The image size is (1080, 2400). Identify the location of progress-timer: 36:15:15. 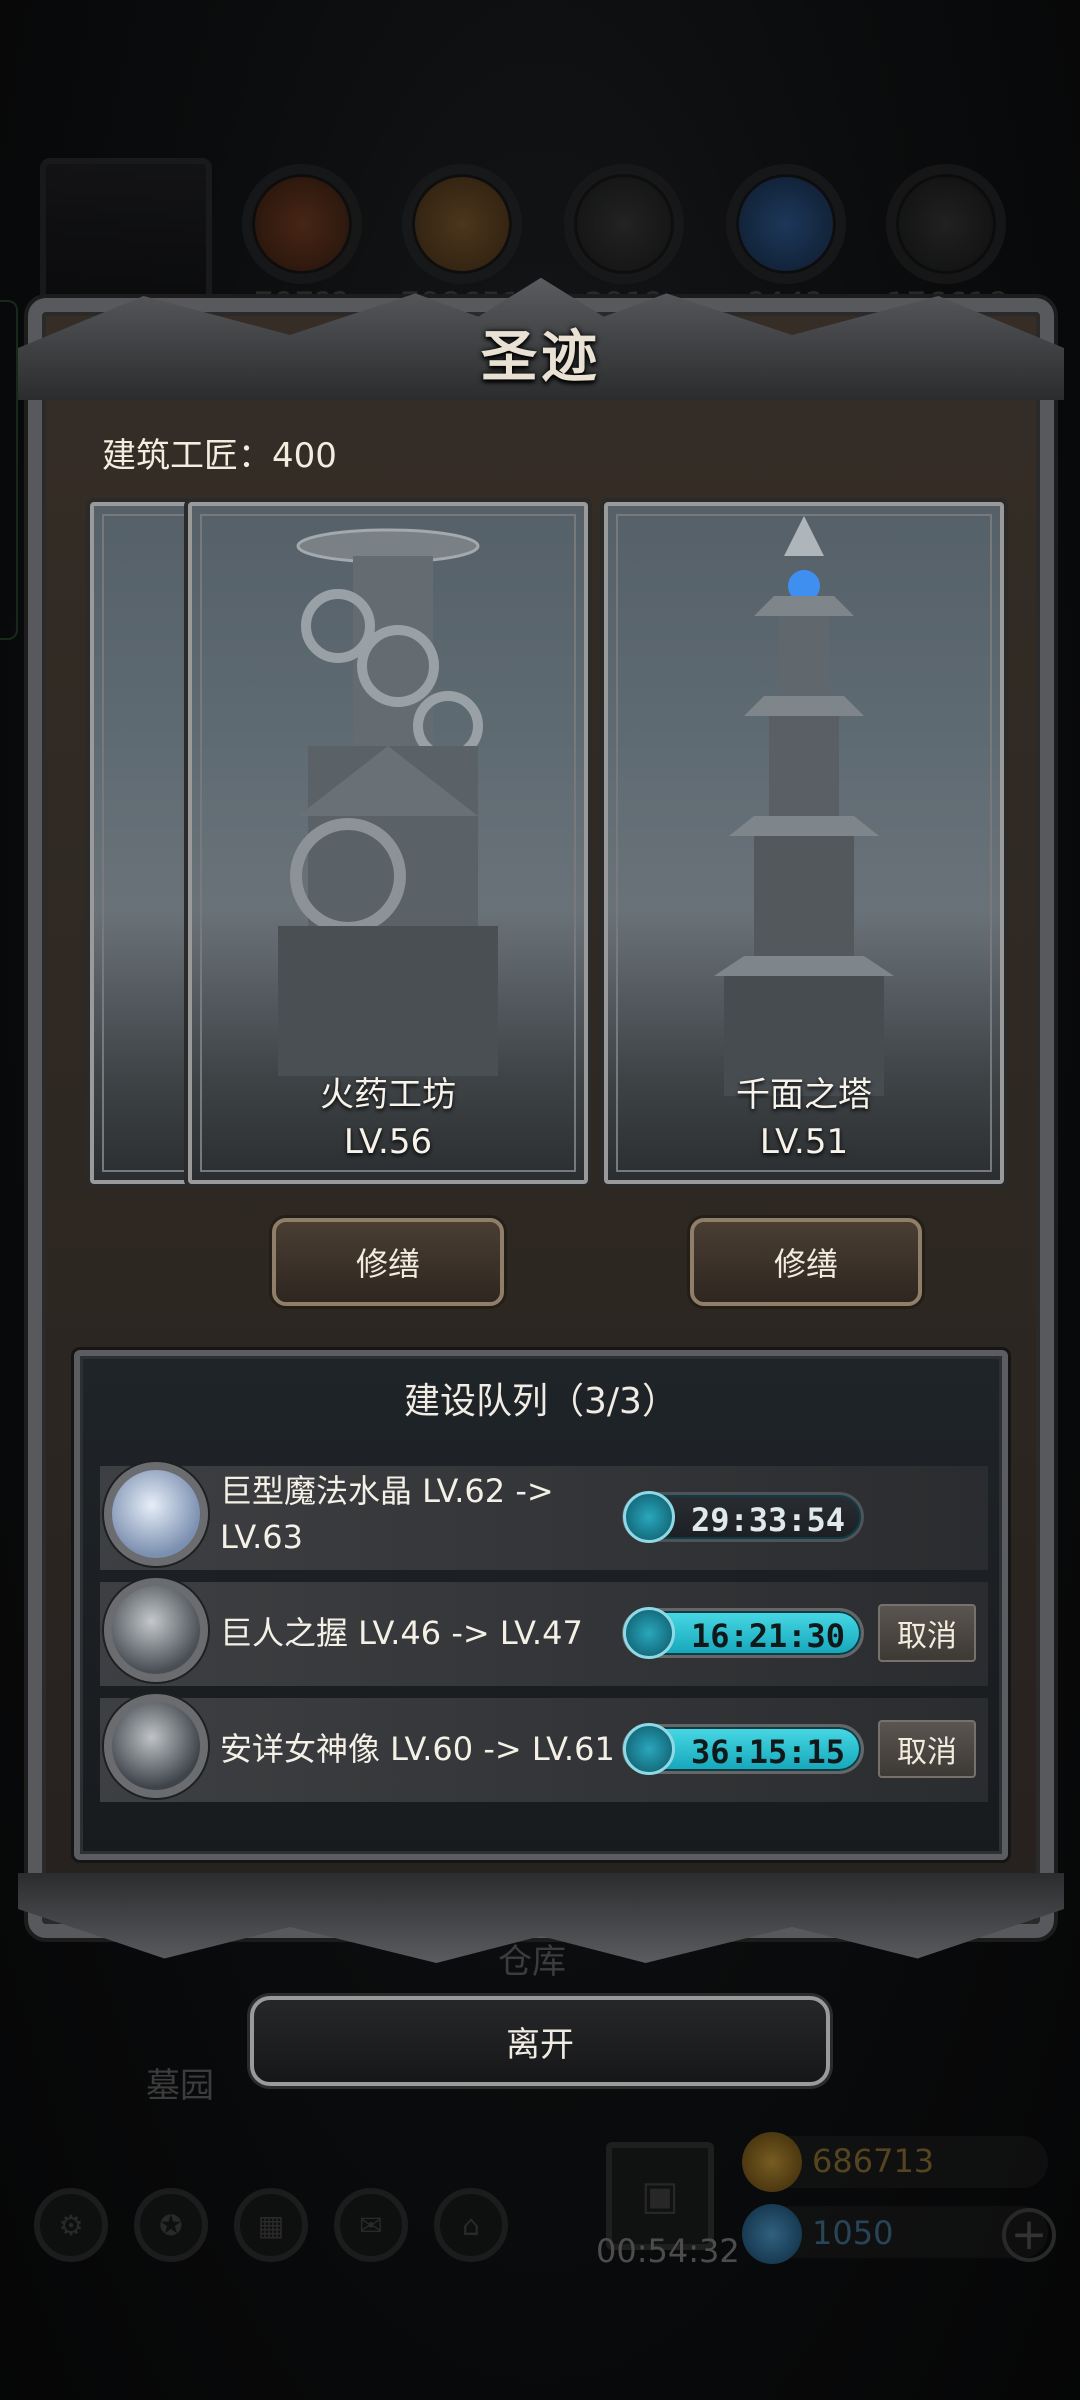
(743, 1749).